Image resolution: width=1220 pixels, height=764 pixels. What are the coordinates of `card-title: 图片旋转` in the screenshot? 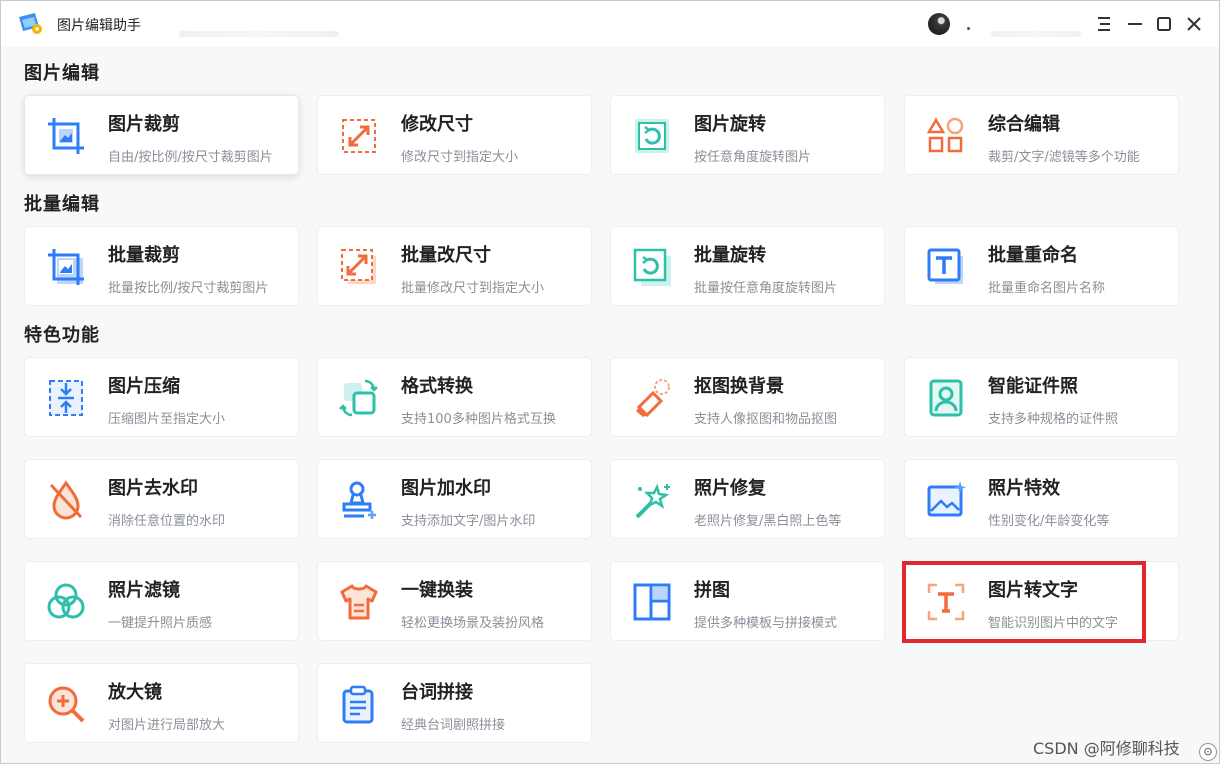 It's located at (730, 124).